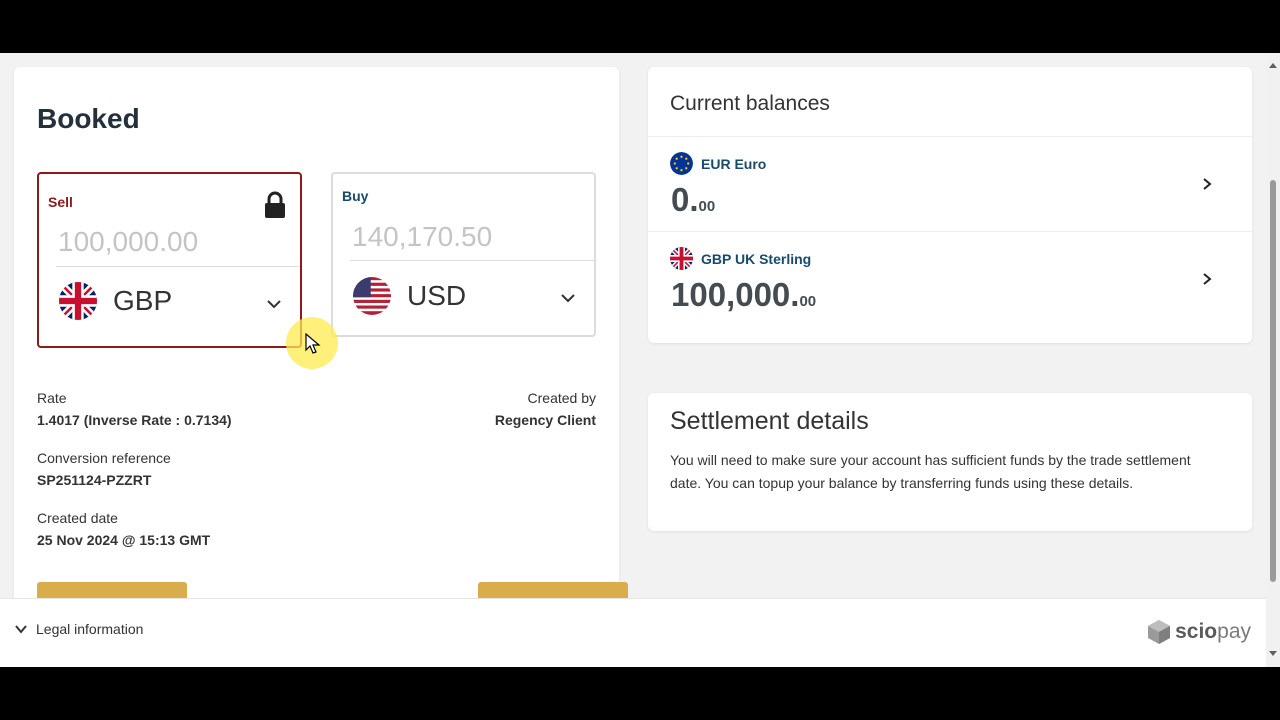 Image resolution: width=1280 pixels, height=720 pixels. I want to click on legal-information-label: Legal information, so click(90, 629).